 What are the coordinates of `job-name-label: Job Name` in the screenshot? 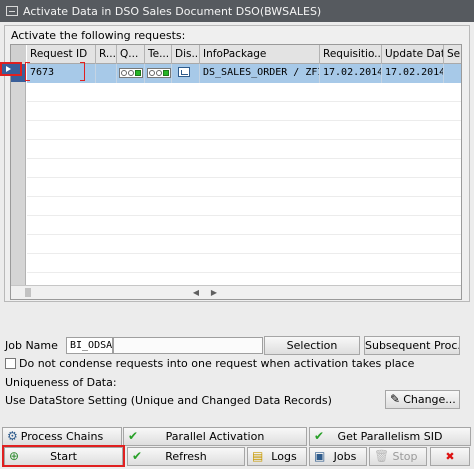 It's located at (31, 345).